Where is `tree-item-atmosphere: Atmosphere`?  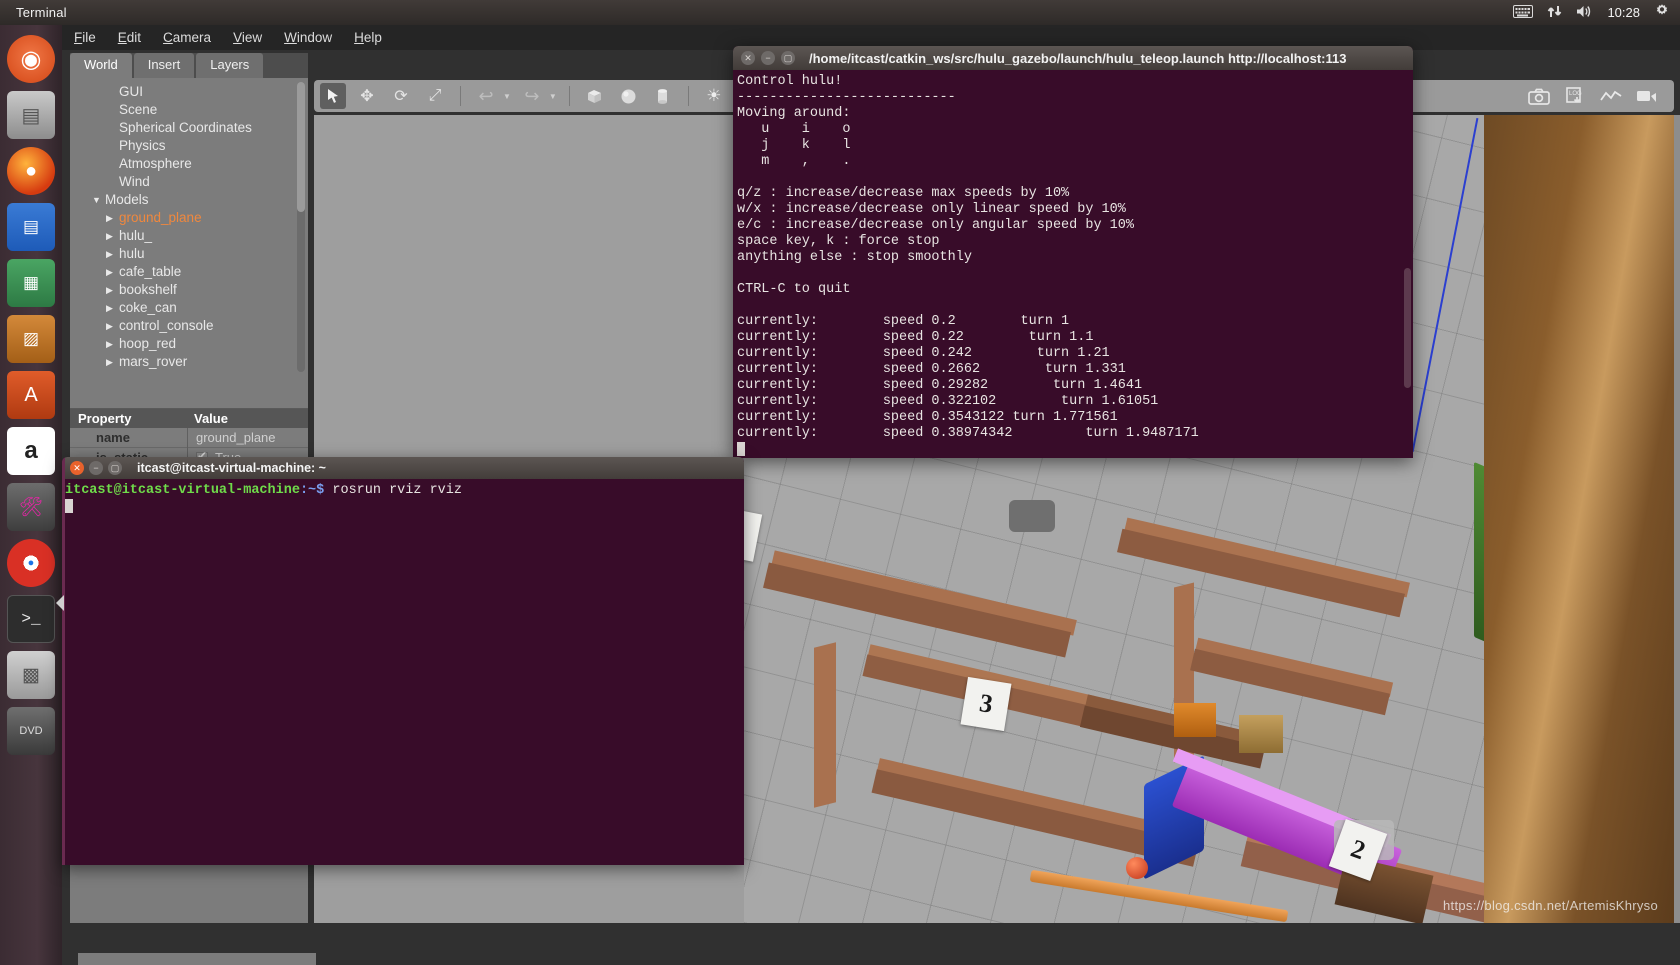 tree-item-atmosphere: Atmosphere is located at coordinates (200, 164).